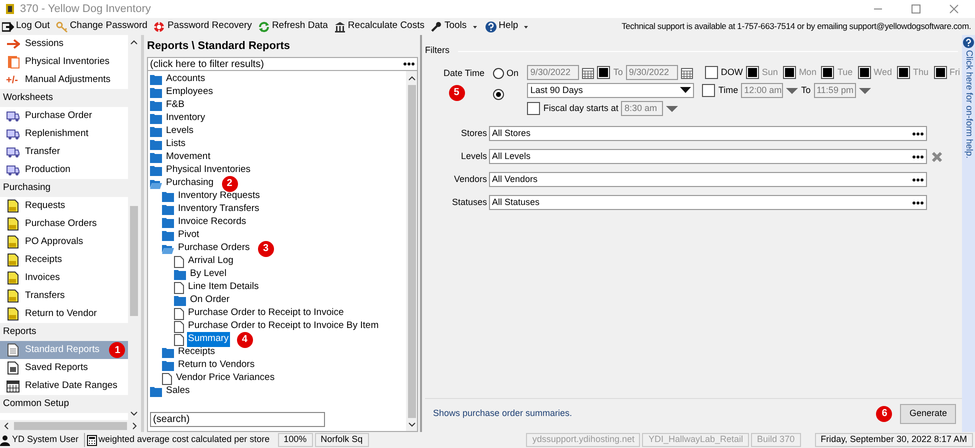 This screenshot has height=448, width=975. Describe the element at coordinates (225, 378) in the screenshot. I see `tree-item: Vendor Price Variances` at that location.